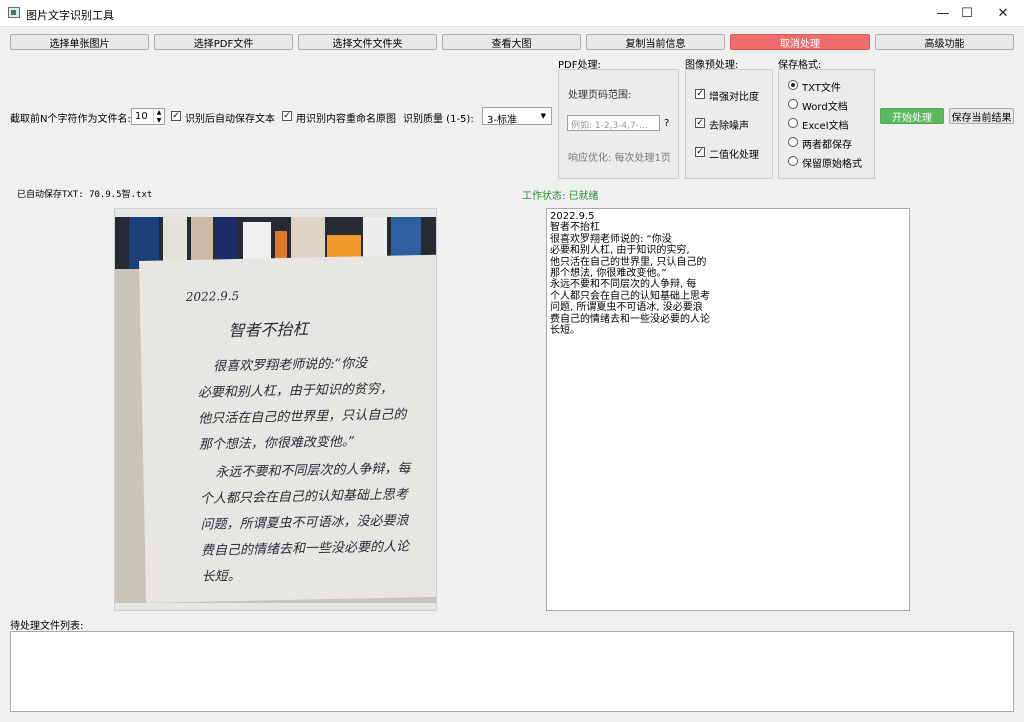 This screenshot has width=1024, height=722. What do you see at coordinates (277, 443) in the screenshot?
I see `handwriting-line: 那个想法，你很难改变他。”` at bounding box center [277, 443].